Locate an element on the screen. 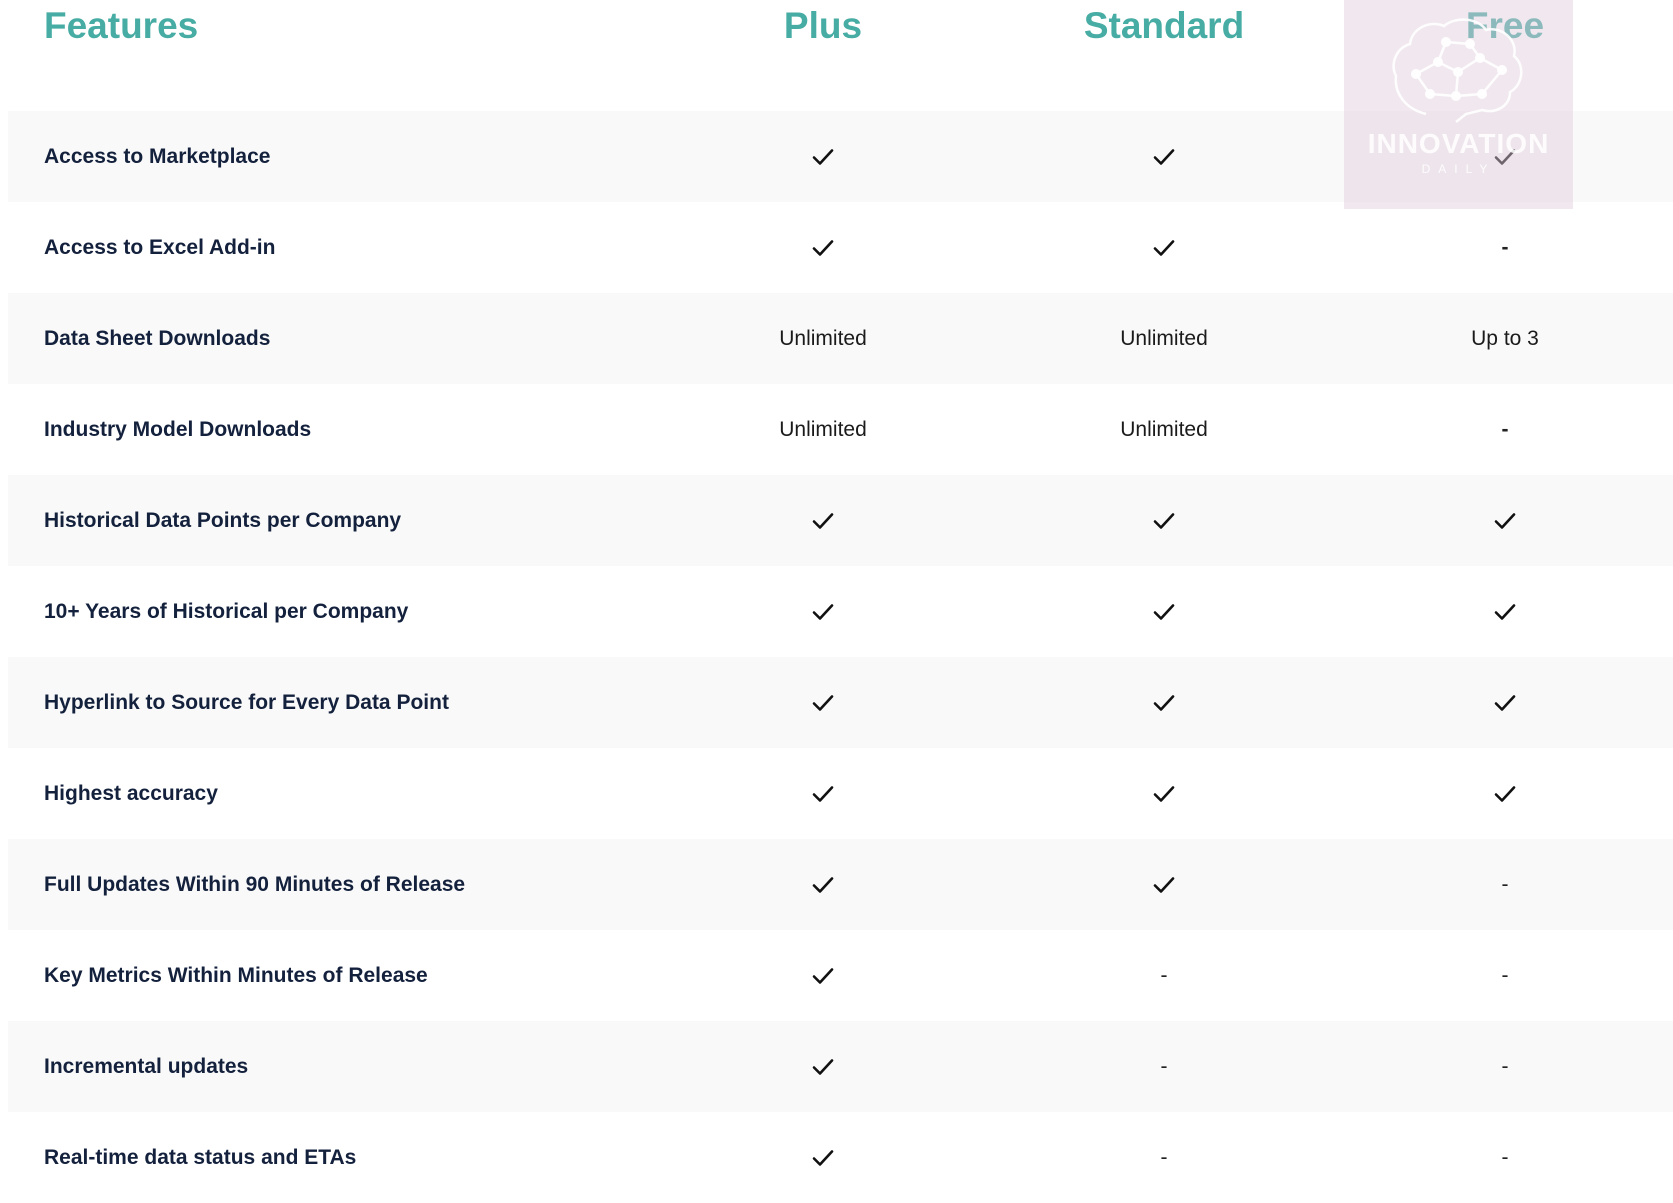  features-column-title: Features is located at coordinates (121, 25).